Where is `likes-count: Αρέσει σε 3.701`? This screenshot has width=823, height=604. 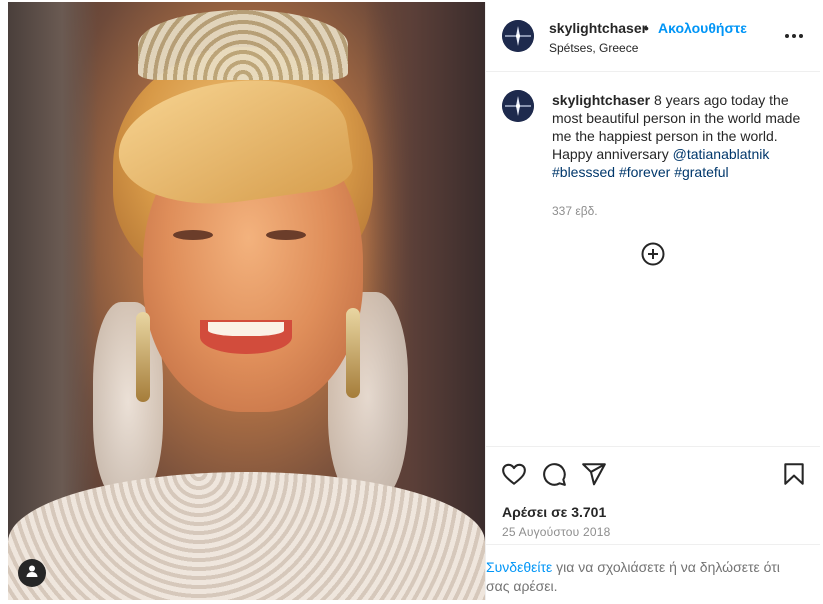
likes-count: Αρέσει σε 3.701 is located at coordinates (554, 512).